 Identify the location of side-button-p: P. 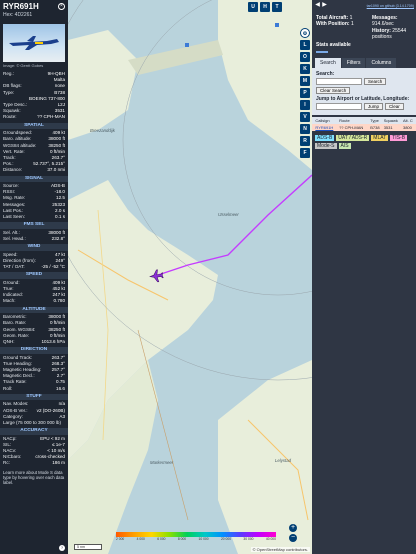
(305, 93).